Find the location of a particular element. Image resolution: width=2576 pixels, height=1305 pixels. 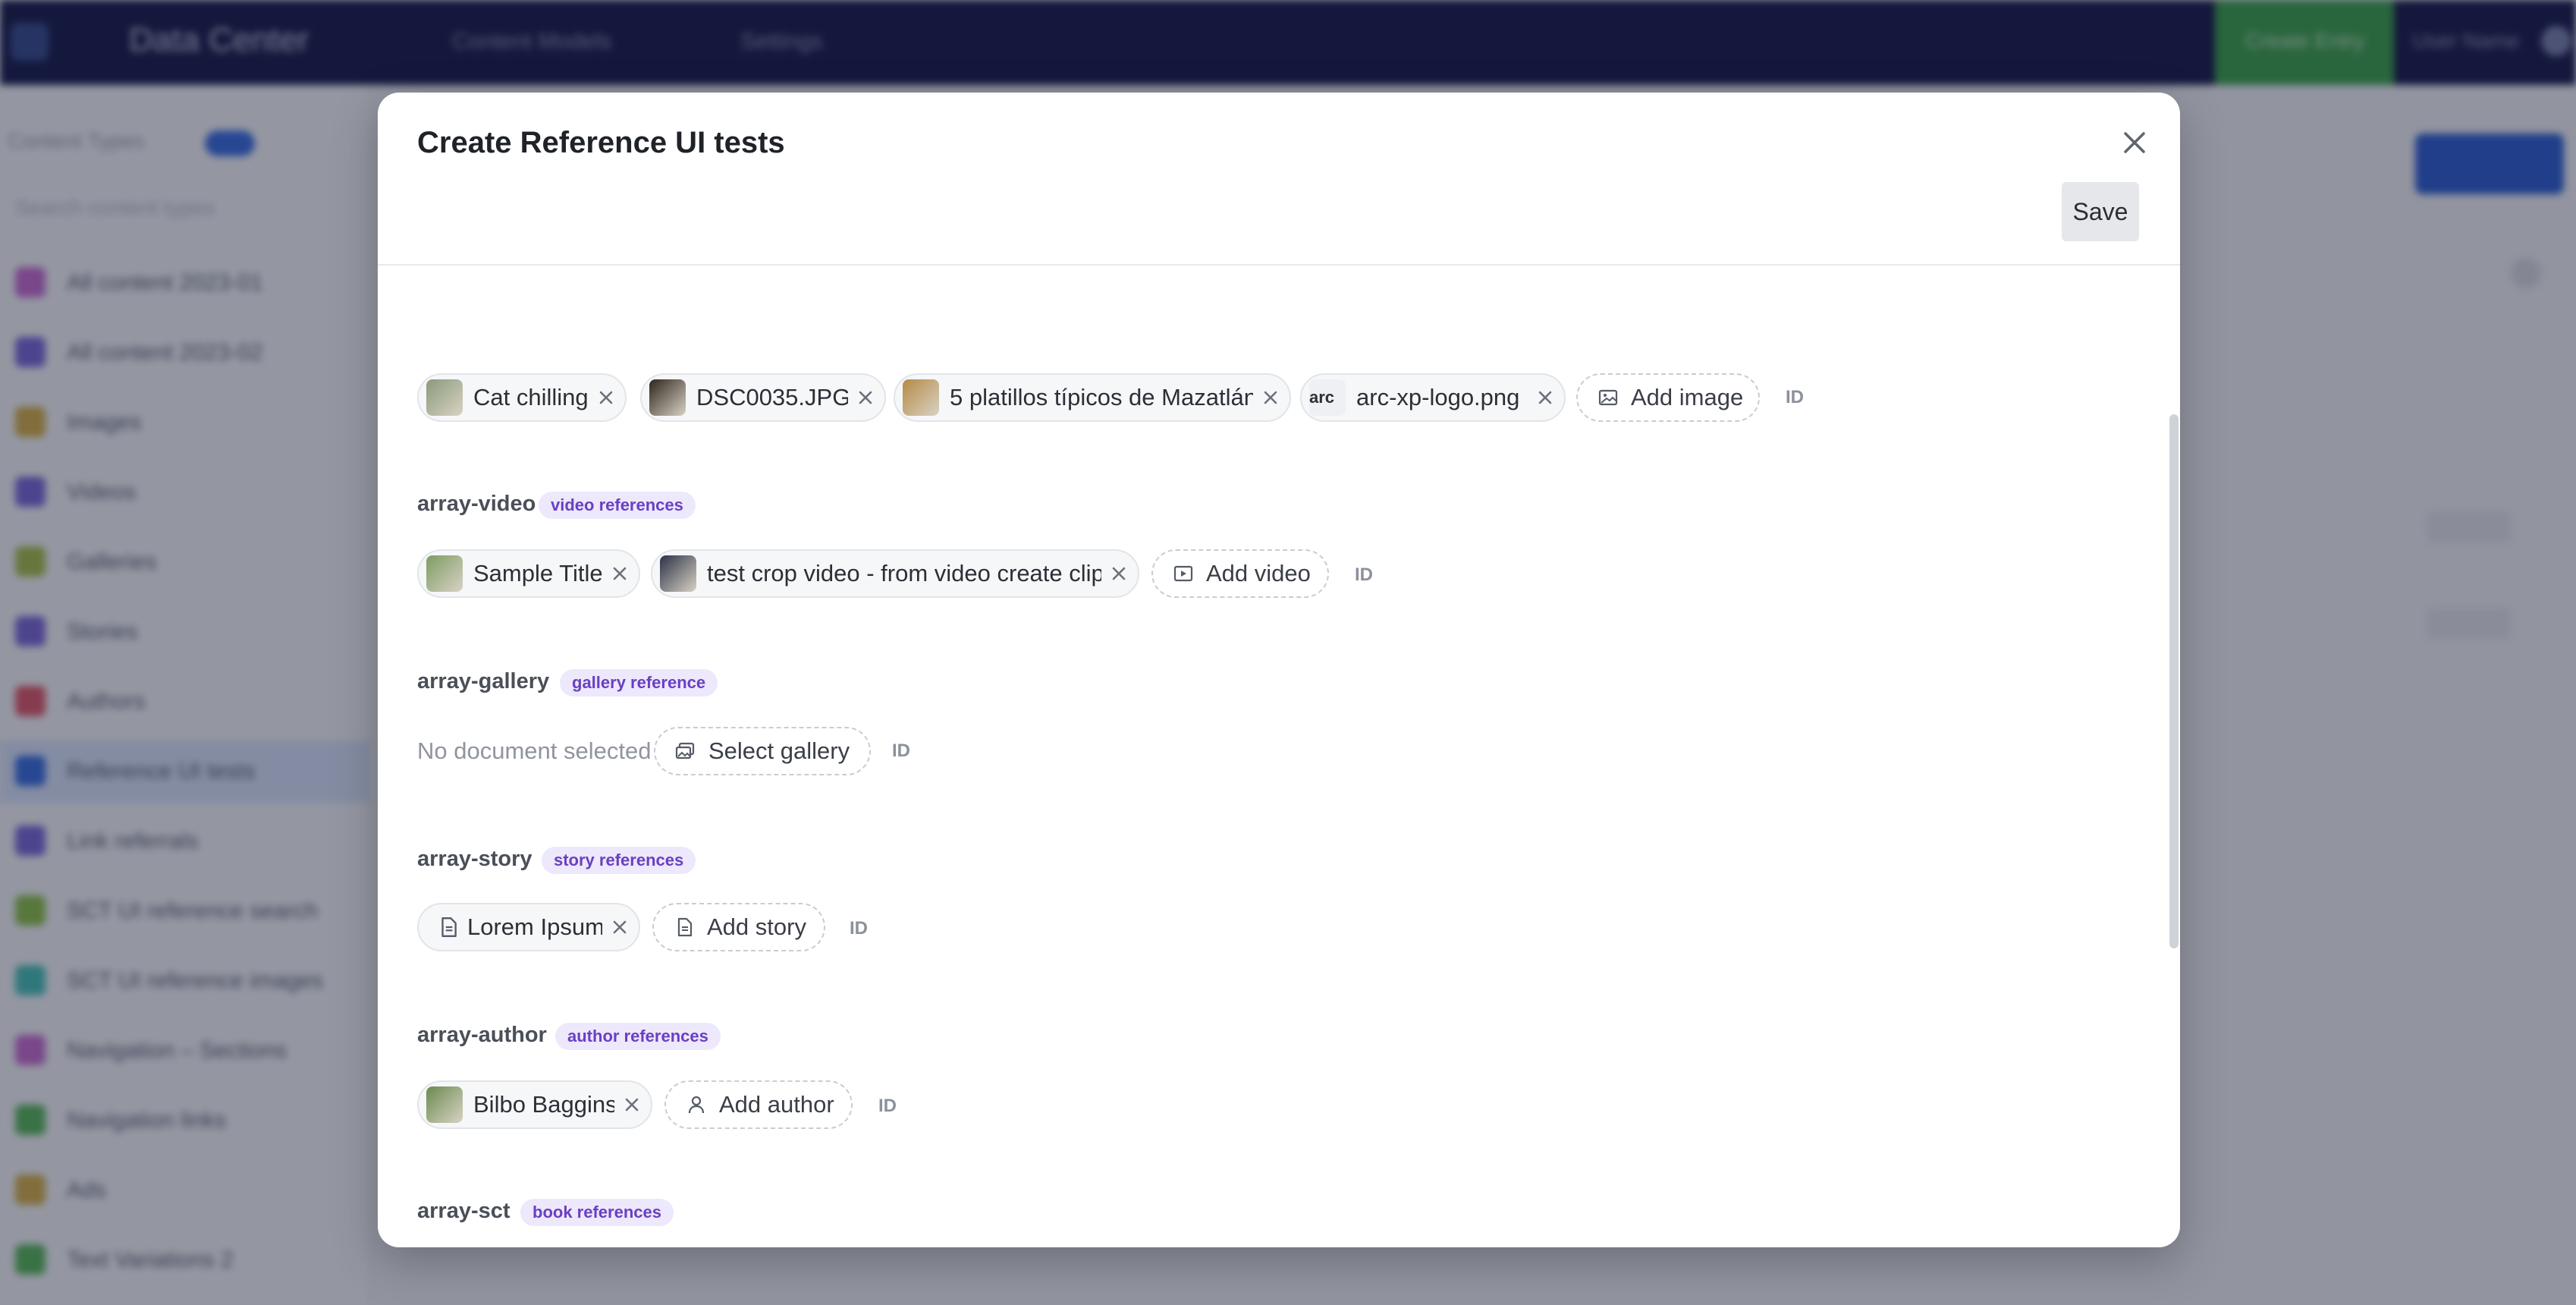

video-chip: test crop video - from video create clip is located at coordinates (895, 573).